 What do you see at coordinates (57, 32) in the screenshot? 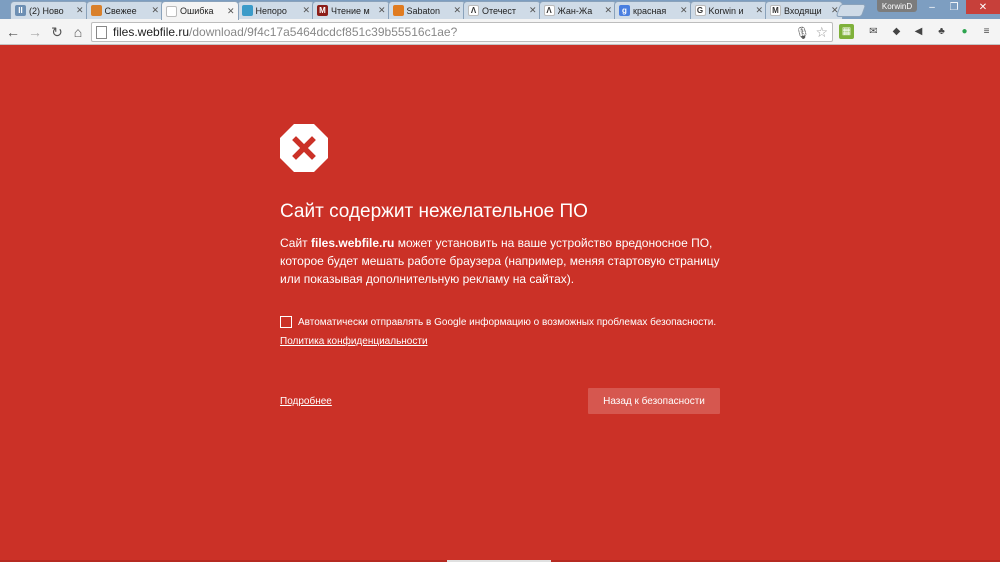
I see `reload-button: ↻` at bounding box center [57, 32].